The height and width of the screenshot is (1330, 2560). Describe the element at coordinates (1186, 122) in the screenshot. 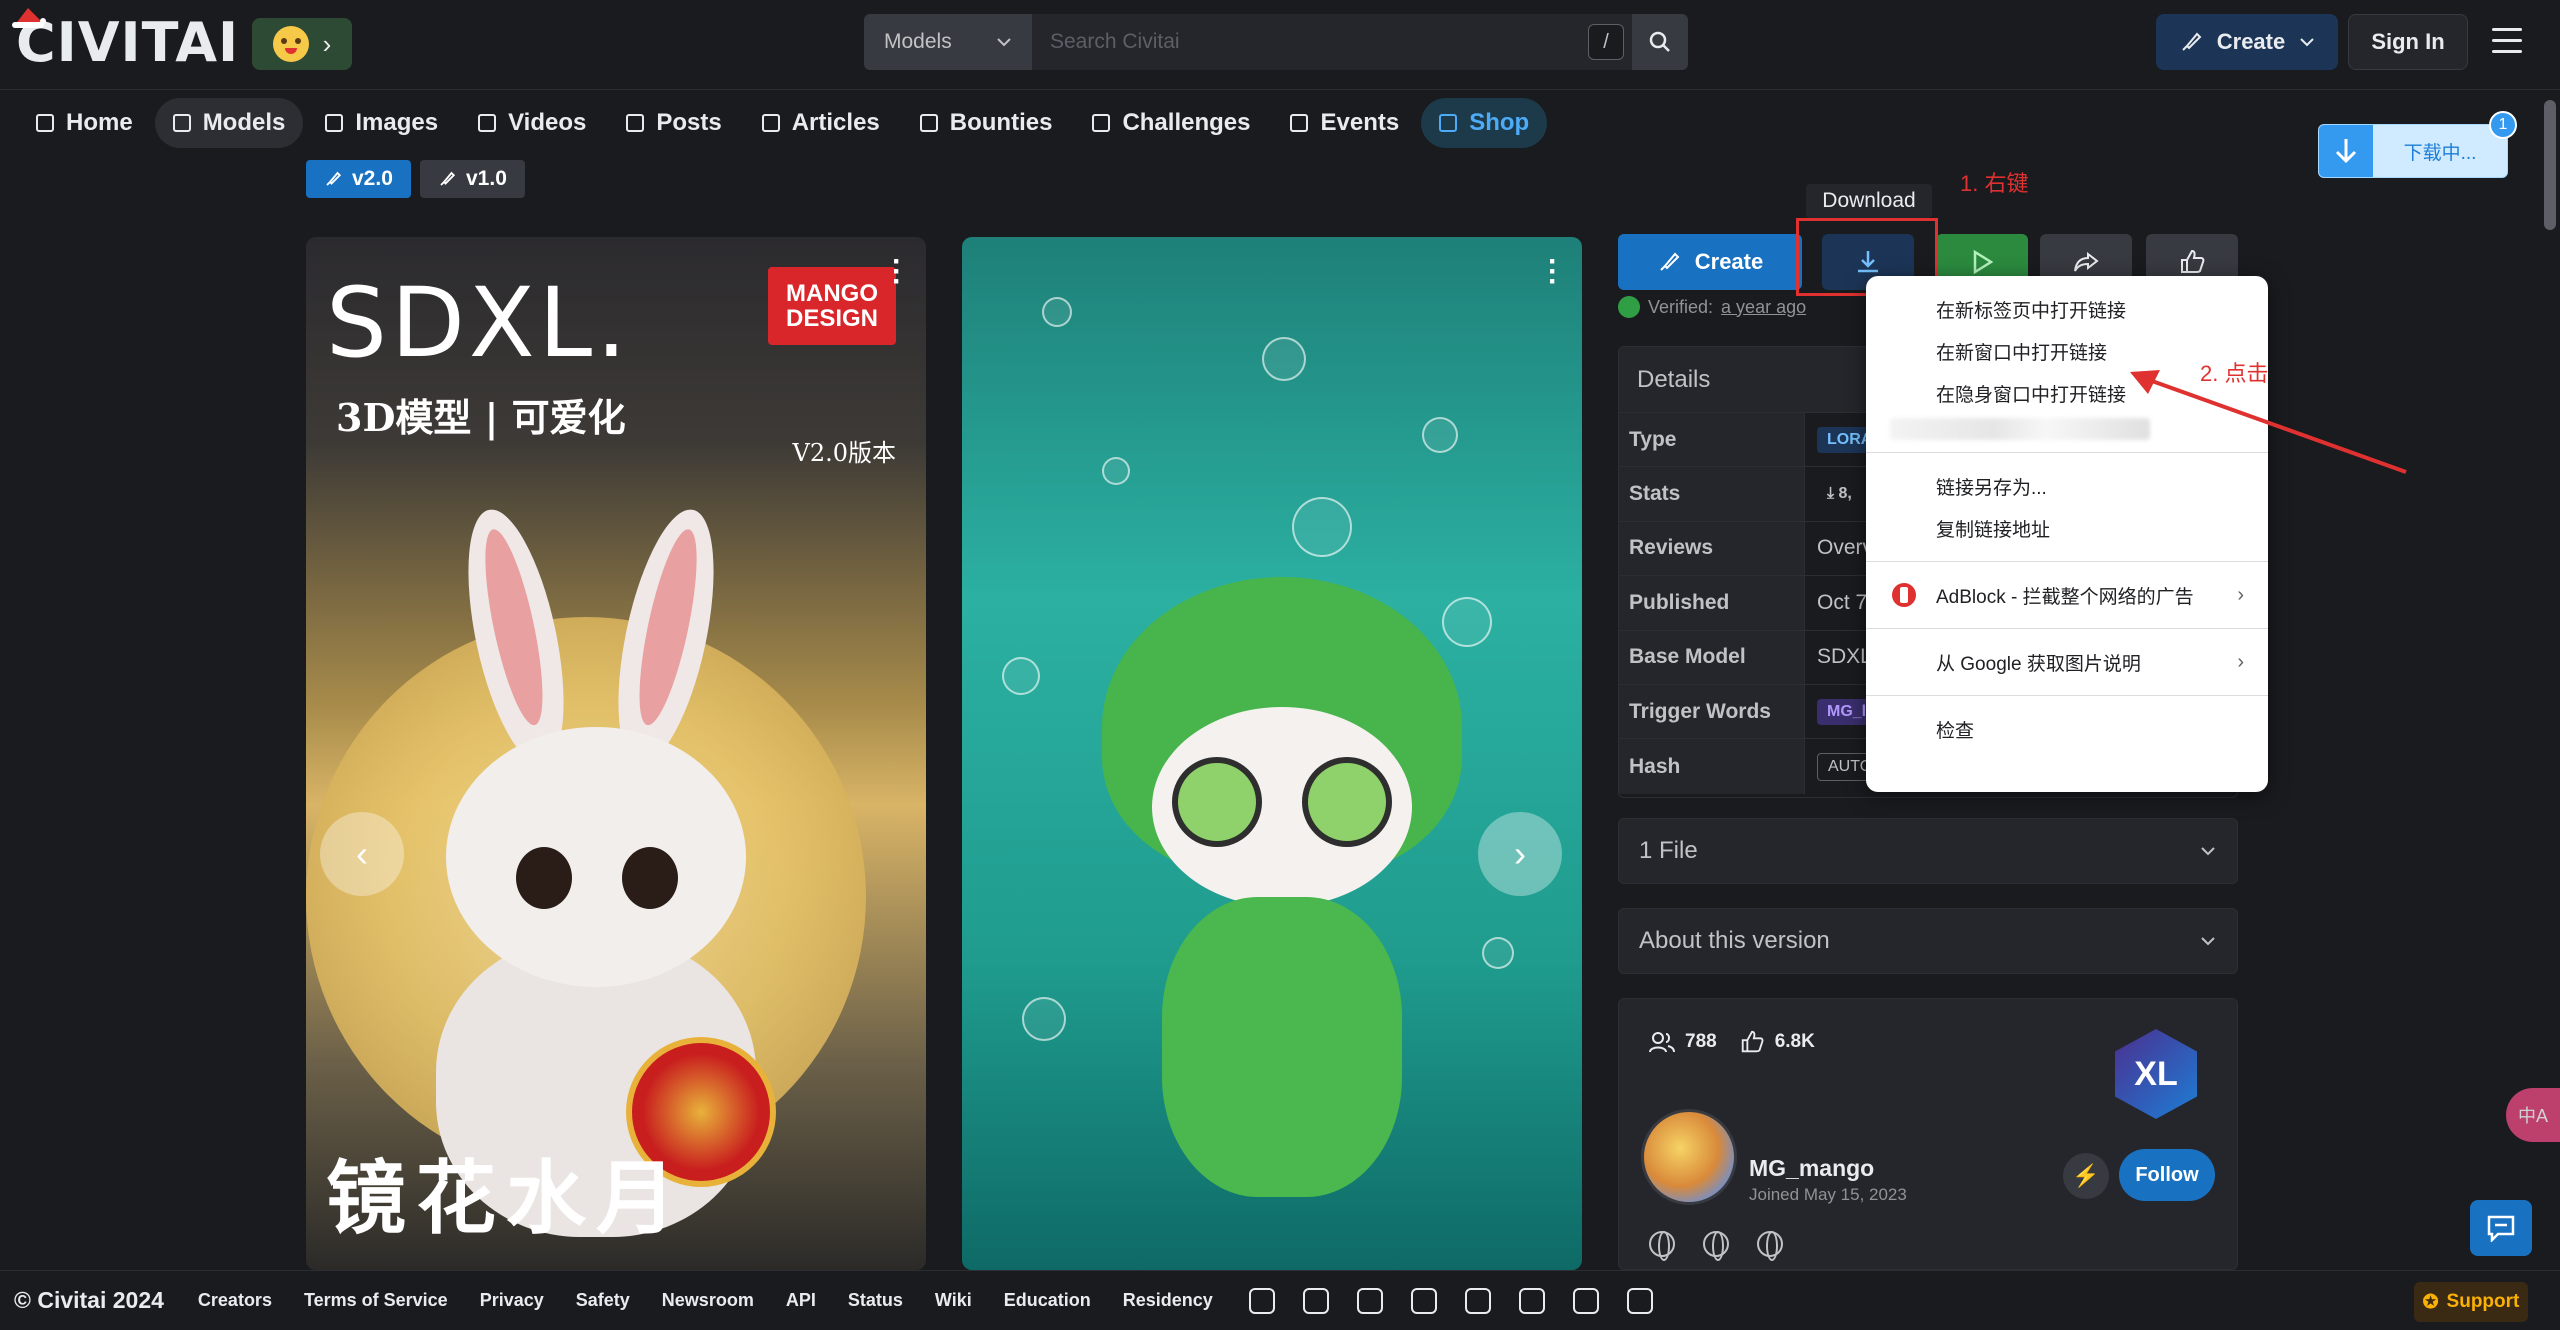

I see `nav-label: Challenges` at that location.